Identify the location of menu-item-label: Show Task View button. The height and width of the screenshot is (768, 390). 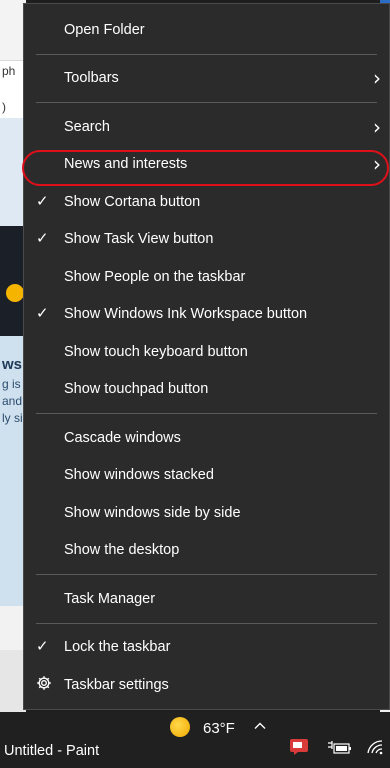
(139, 239).